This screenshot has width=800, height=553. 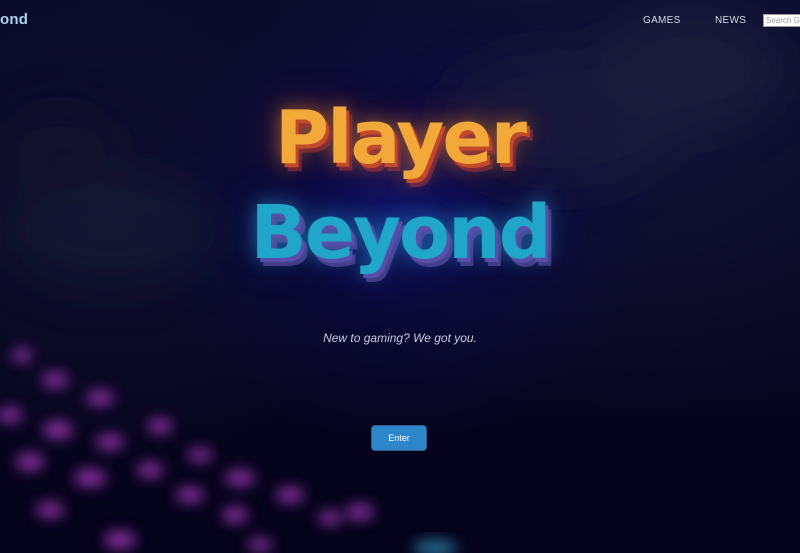 What do you see at coordinates (400, 233) in the screenshot?
I see `hero-title-beyond: Beyond` at bounding box center [400, 233].